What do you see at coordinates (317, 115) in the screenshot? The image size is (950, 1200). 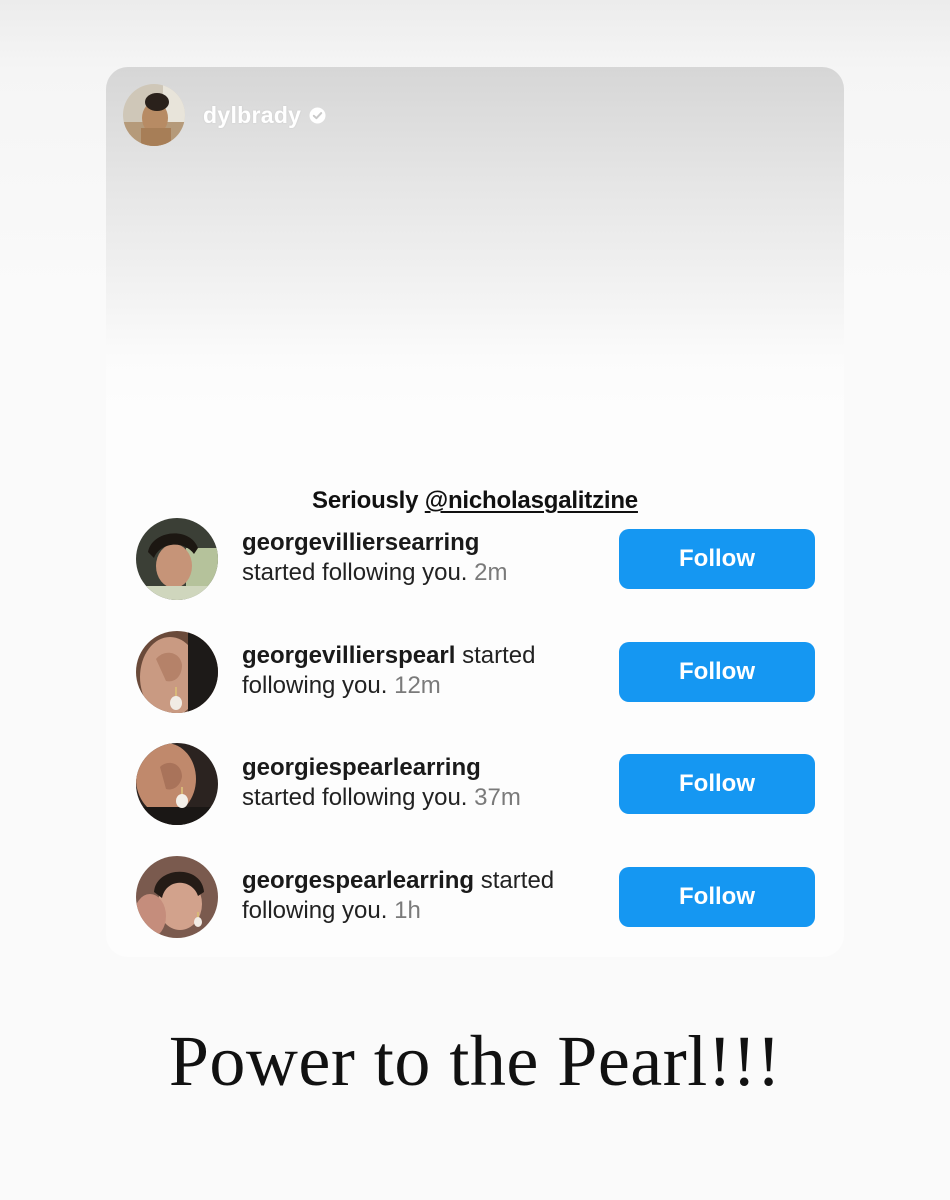 I see `verified-badge-icon` at bounding box center [317, 115].